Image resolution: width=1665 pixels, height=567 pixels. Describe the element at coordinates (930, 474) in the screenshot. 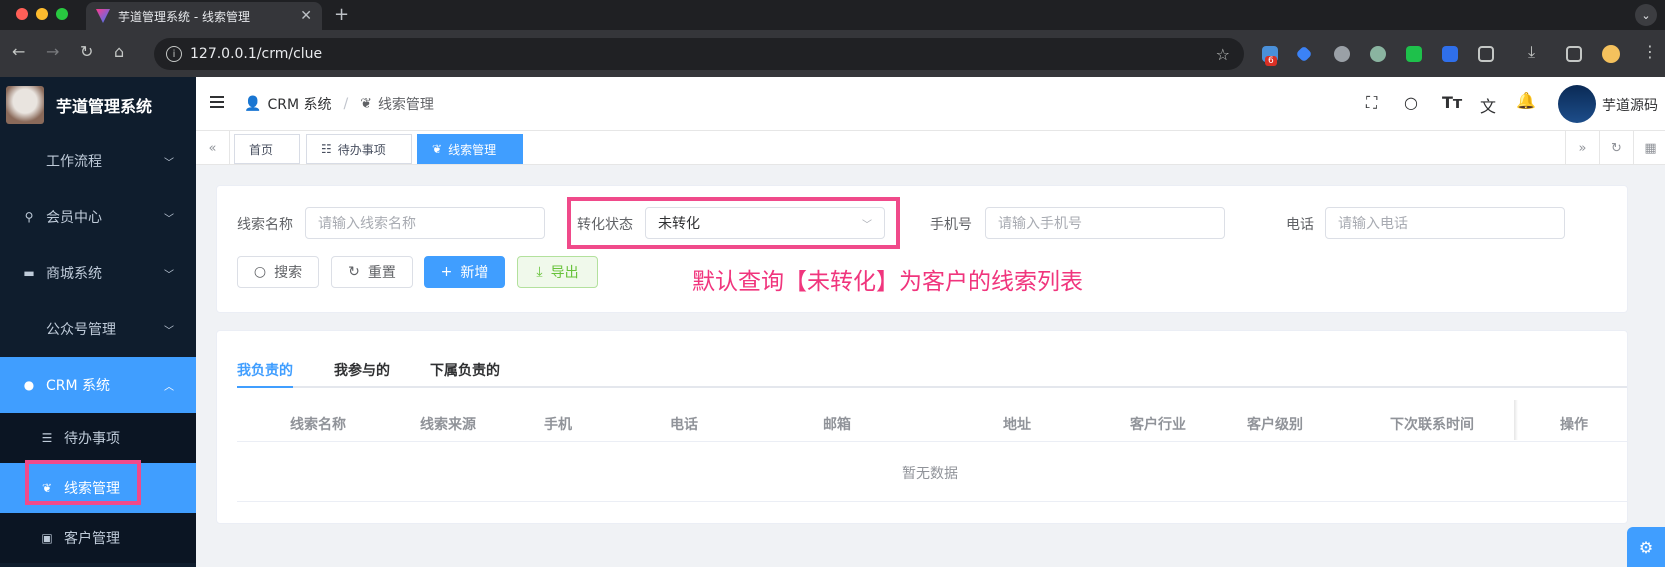

I see `empty-text: 暂无数据` at that location.